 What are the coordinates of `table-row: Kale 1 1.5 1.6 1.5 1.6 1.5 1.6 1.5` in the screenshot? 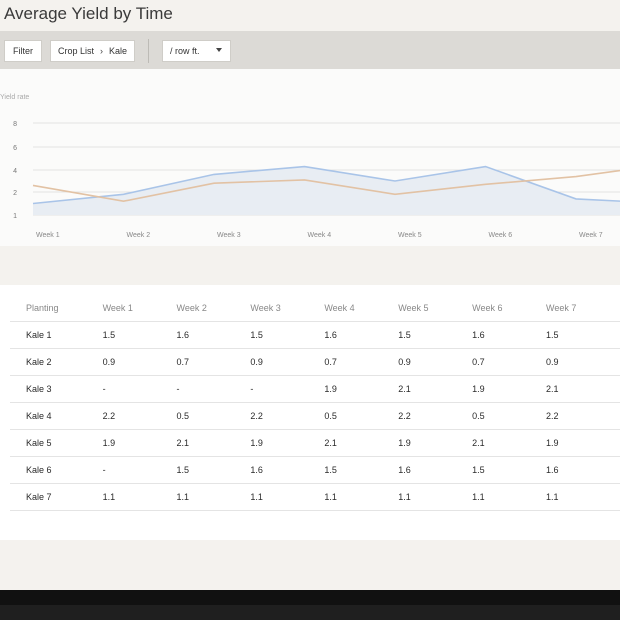 It's located at (315, 334).